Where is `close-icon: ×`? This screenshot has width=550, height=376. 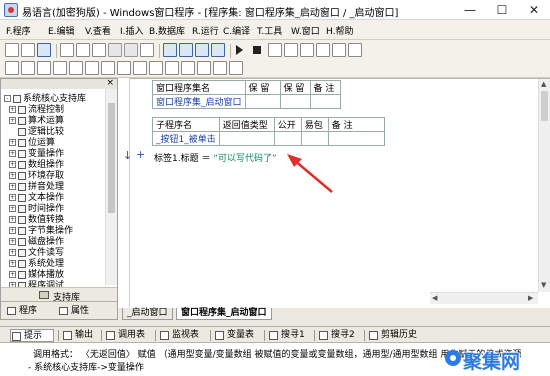 close-icon: × is located at coordinates (110, 83).